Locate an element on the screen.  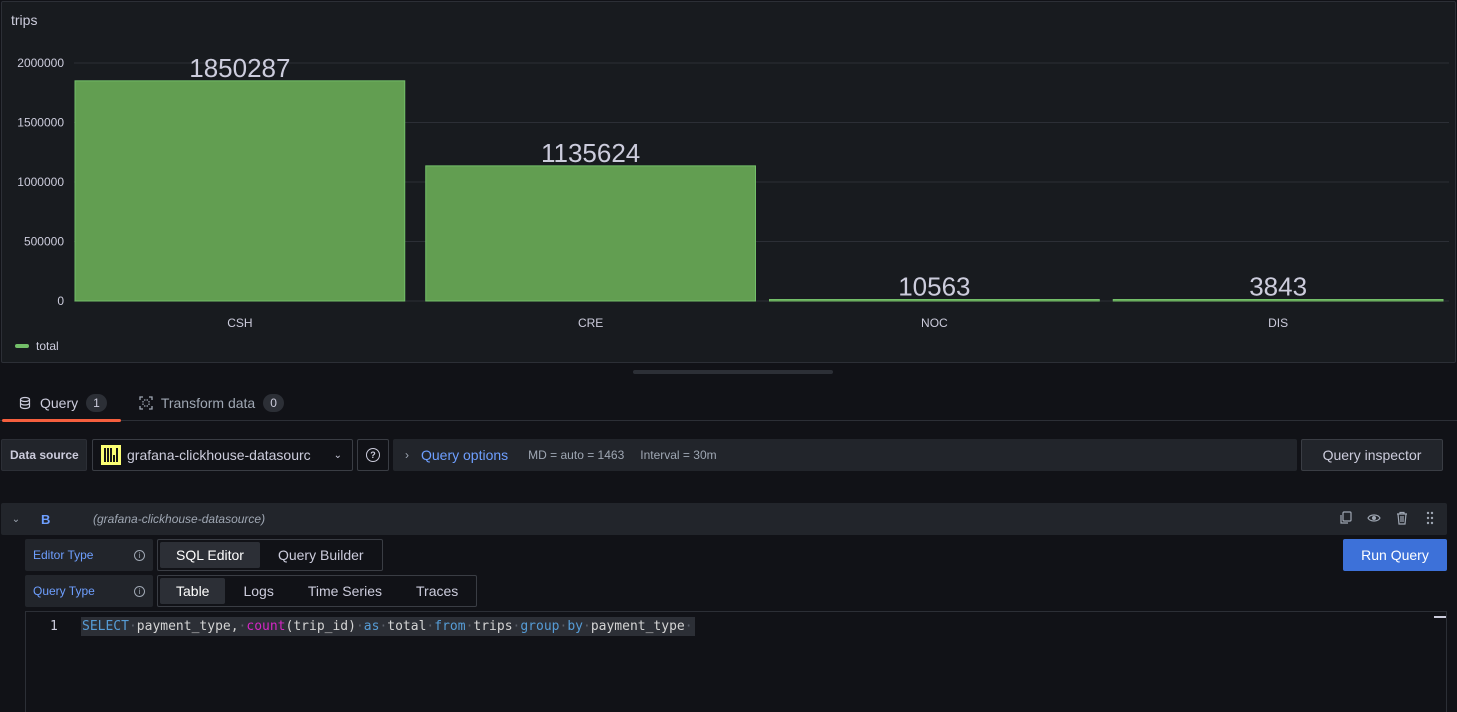
tab-query: Query 1 is located at coordinates (60, 403).